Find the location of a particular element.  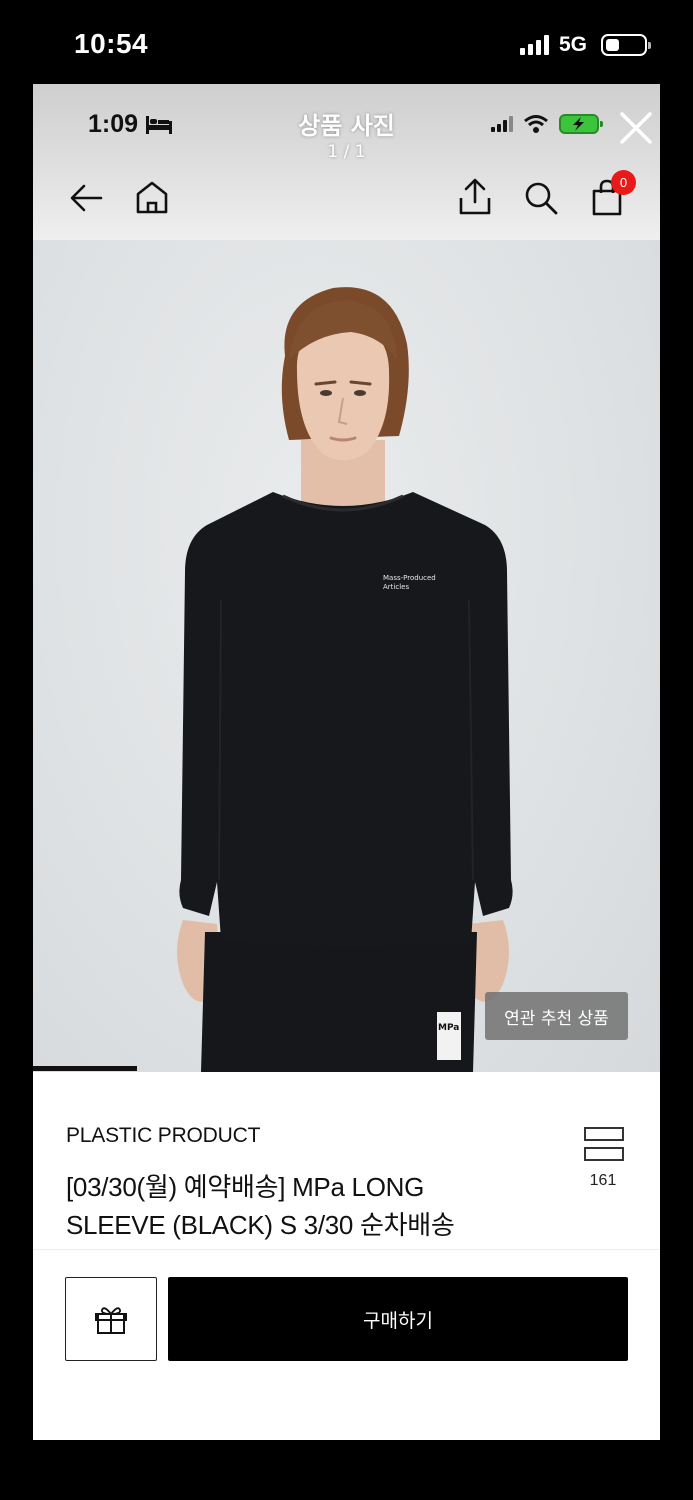

gift-button is located at coordinates (111, 1319).